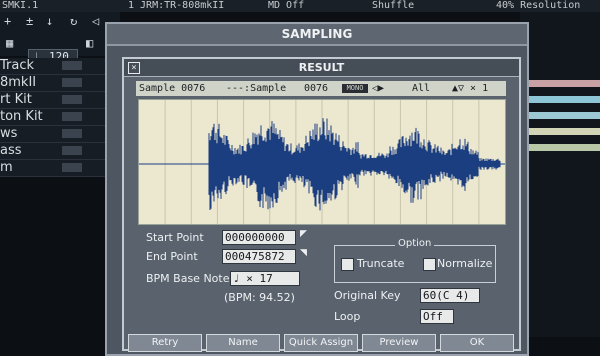 The width and height of the screenshot is (600, 356). What do you see at coordinates (9, 43) in the screenshot?
I see `grid-icon: ▦` at bounding box center [9, 43].